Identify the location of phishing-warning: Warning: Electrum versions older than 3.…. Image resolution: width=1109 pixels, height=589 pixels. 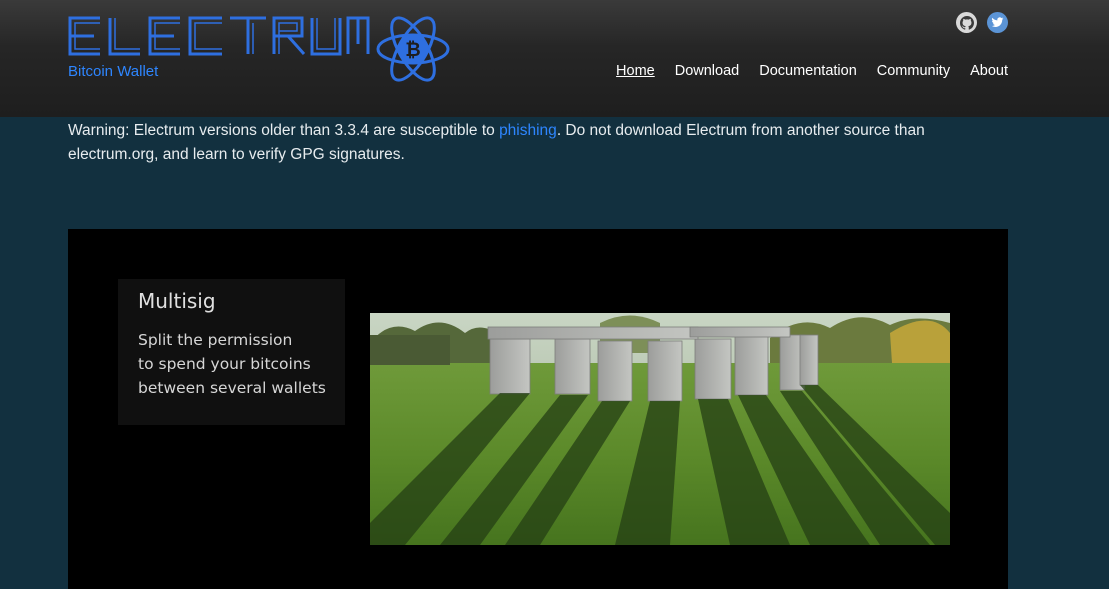
(528, 143).